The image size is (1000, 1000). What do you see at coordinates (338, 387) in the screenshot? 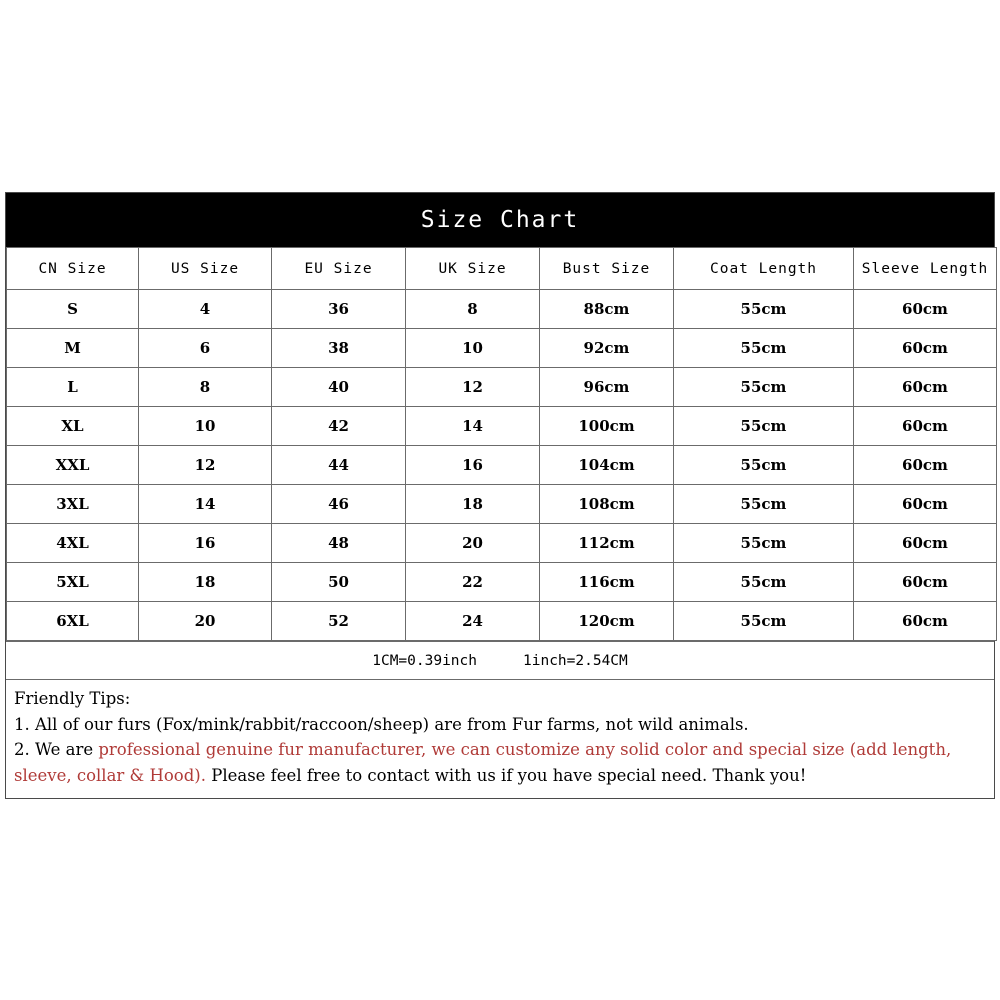
I see `cell-eu-size: 40` at bounding box center [338, 387].